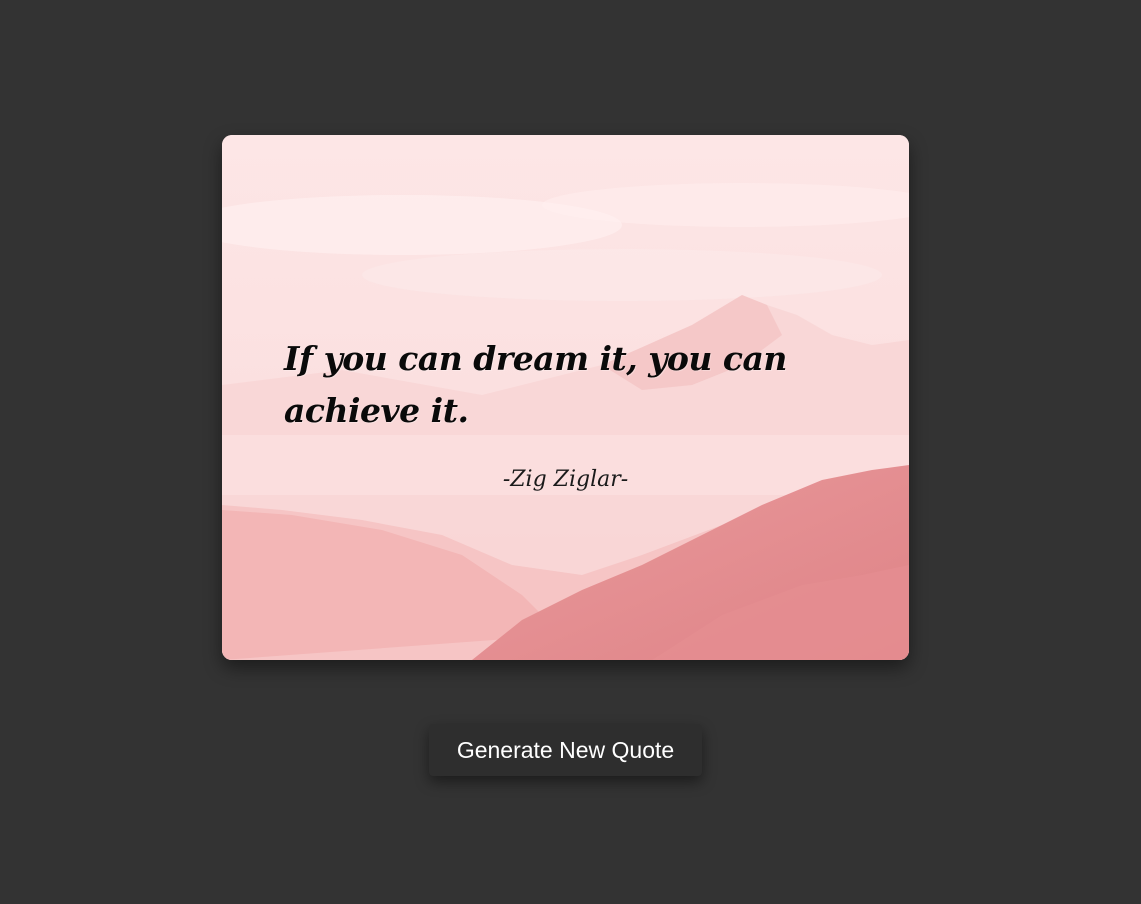  Describe the element at coordinates (535, 384) in the screenshot. I see `quote-text: If you can dream it, you can achieve it.` at that location.